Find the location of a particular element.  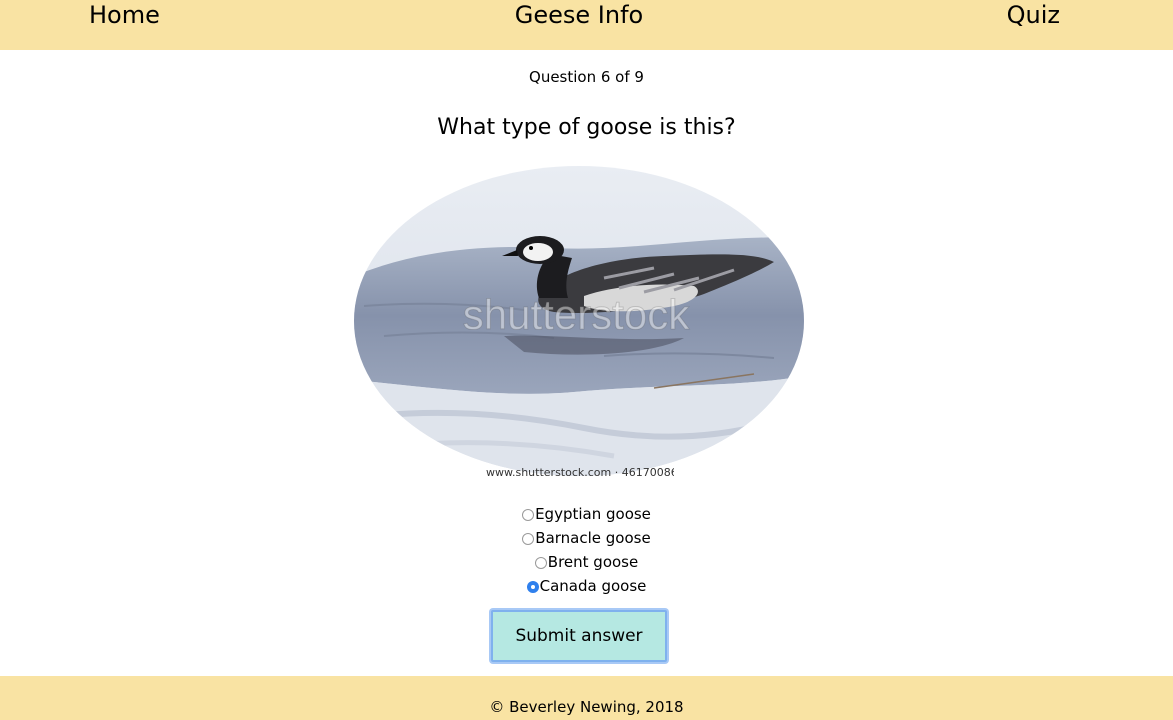

nav-link-quiz: Quiz is located at coordinates (1033, 15).